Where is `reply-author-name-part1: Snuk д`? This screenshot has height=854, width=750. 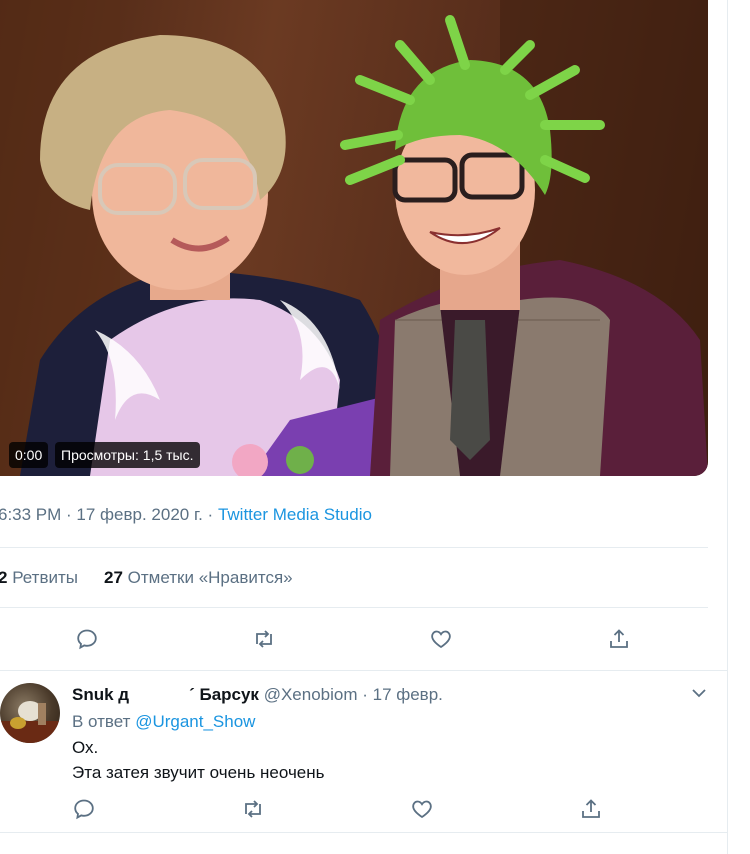
reply-author-name-part1: Snuk д is located at coordinates (101, 694).